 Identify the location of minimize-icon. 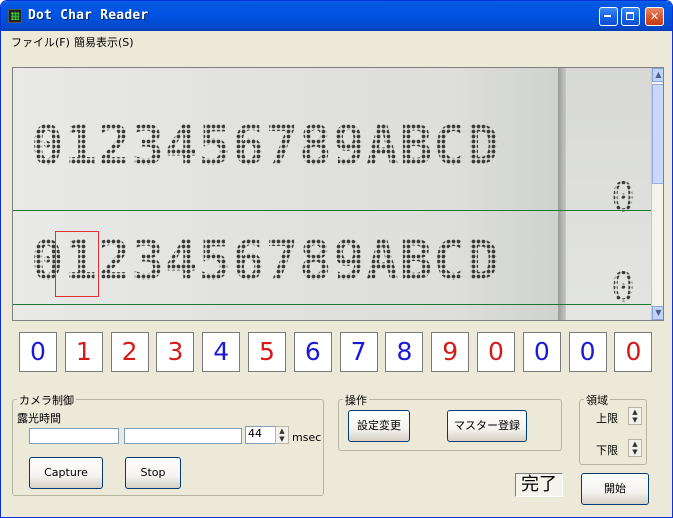
(607, 16).